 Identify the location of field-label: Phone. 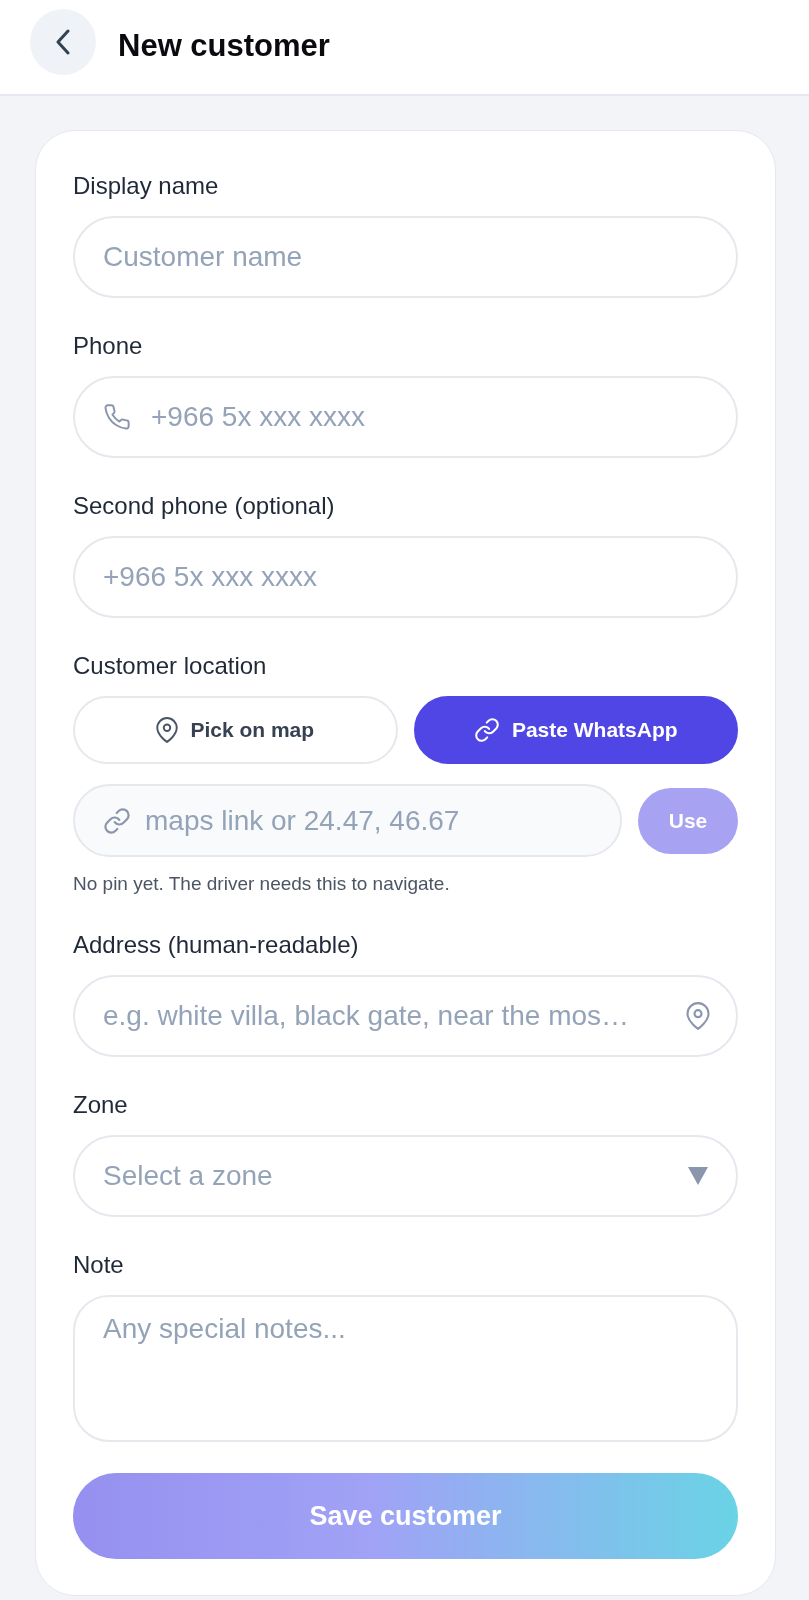
(108, 346).